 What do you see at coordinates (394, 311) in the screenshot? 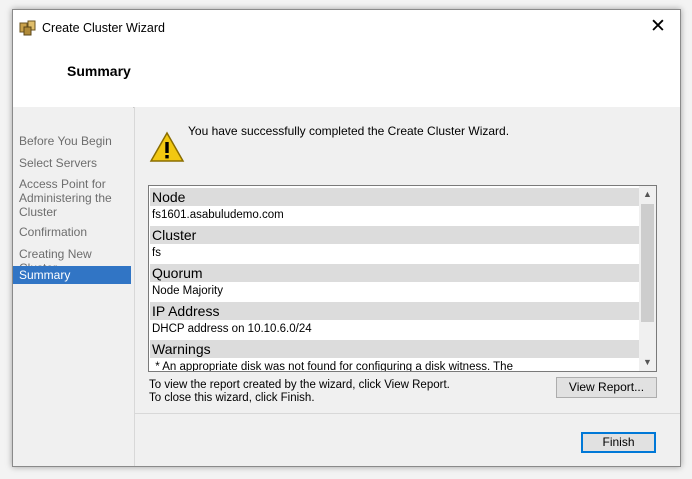
I see `report-heading-ip-address: IP Address` at bounding box center [394, 311].